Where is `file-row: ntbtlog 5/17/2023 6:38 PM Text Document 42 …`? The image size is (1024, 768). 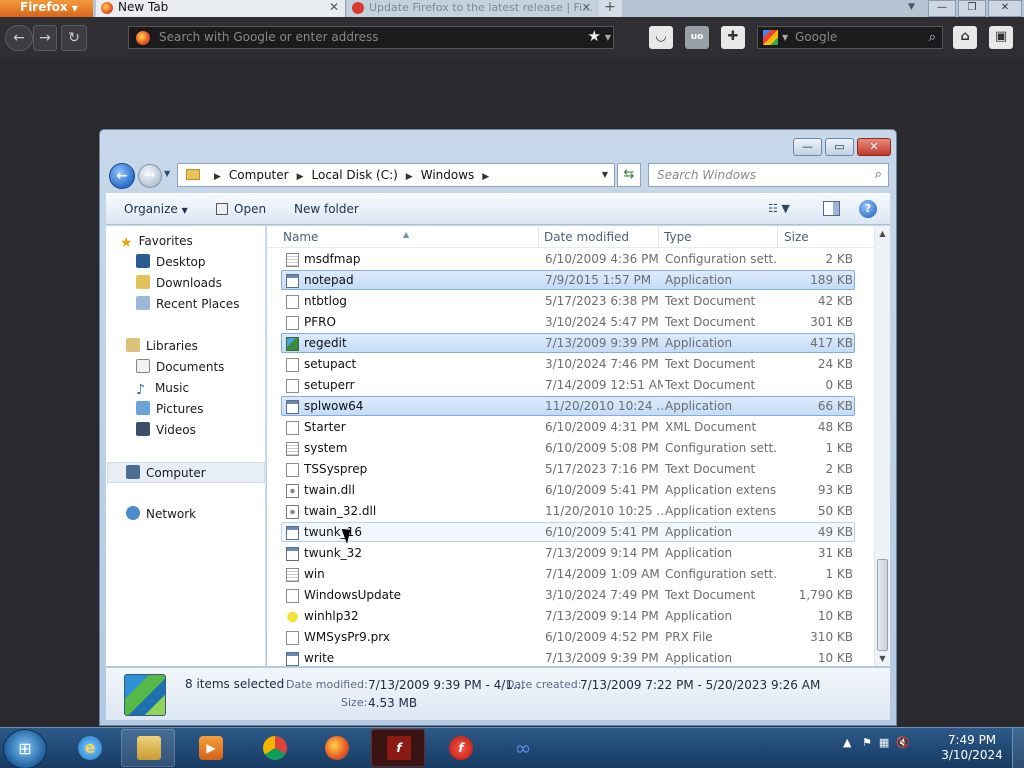 file-row: ntbtlog 5/17/2023 6:38 PM Text Document 42 … is located at coordinates (568, 301).